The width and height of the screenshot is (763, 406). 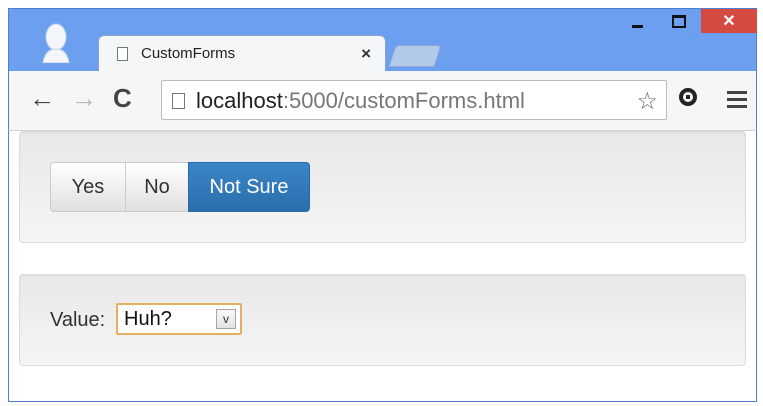 What do you see at coordinates (88, 187) in the screenshot?
I see `yes-button: Yes` at bounding box center [88, 187].